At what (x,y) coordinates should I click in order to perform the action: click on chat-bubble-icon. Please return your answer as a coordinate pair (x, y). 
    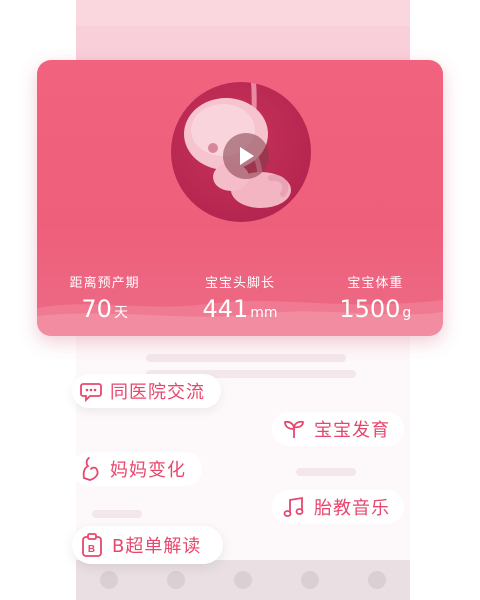
    Looking at the image, I should click on (91, 392).